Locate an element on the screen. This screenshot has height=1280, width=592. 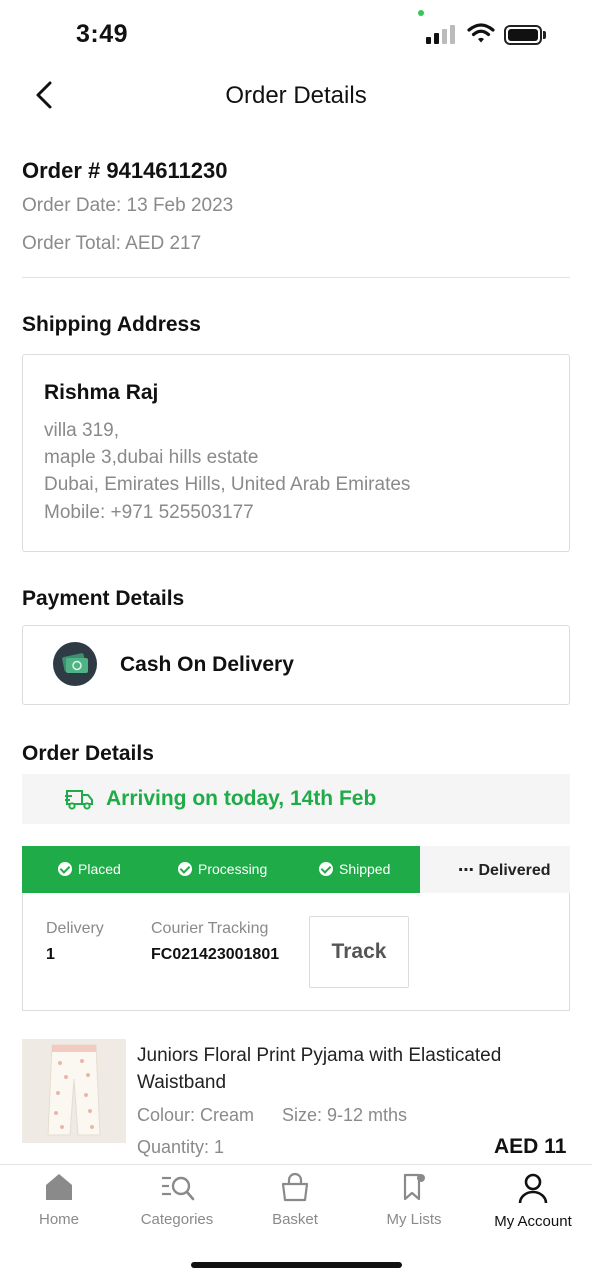
nav-categories: Categories is located at coordinates (177, 1200).